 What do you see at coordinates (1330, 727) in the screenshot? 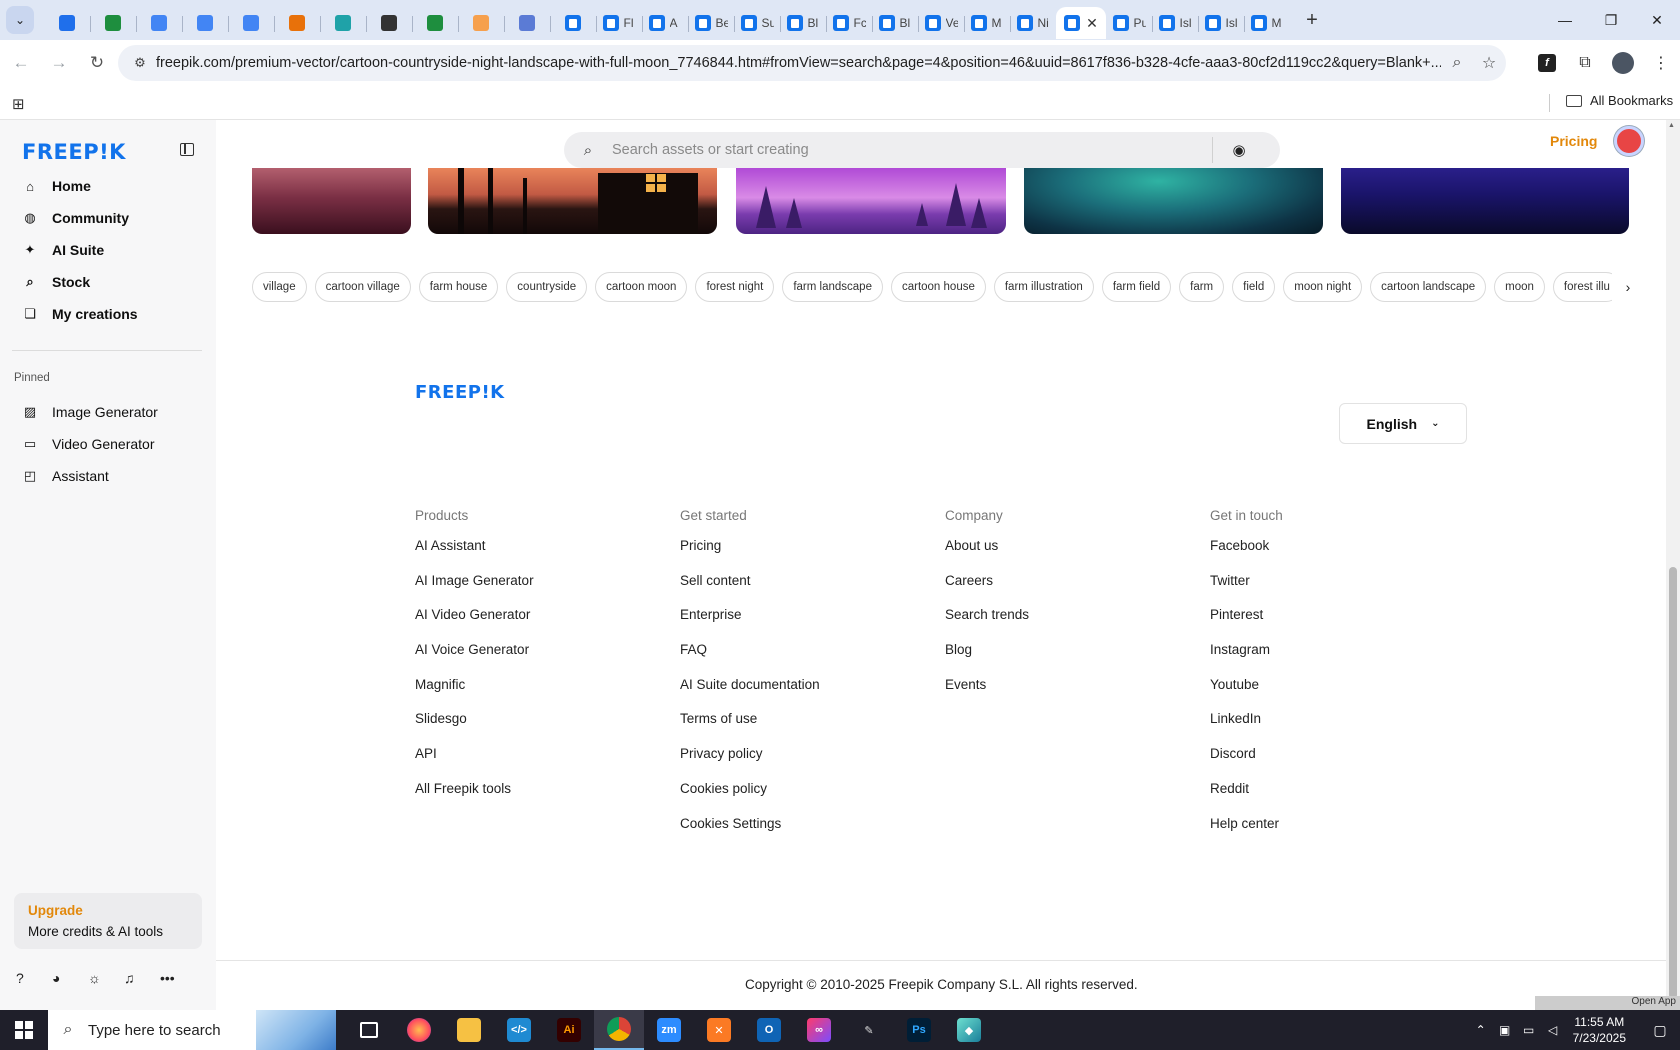
I see `footer-link: LinkedIn` at bounding box center [1330, 727].